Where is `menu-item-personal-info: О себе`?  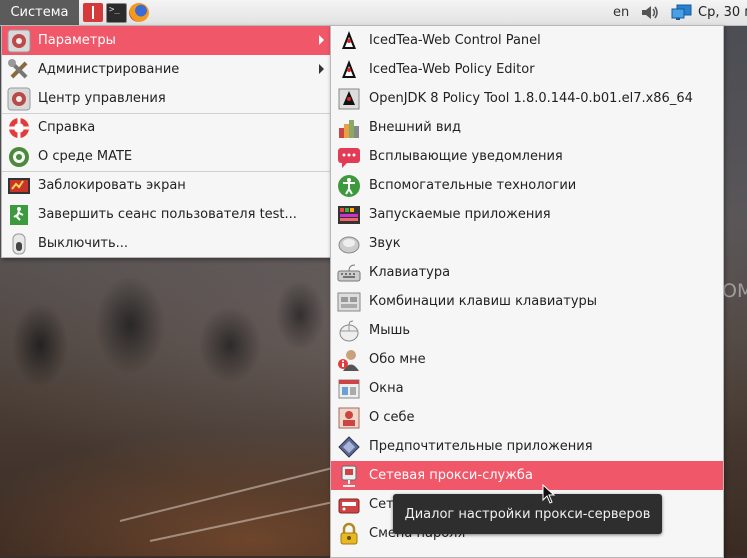 menu-item-personal-info: О себе is located at coordinates (527, 417).